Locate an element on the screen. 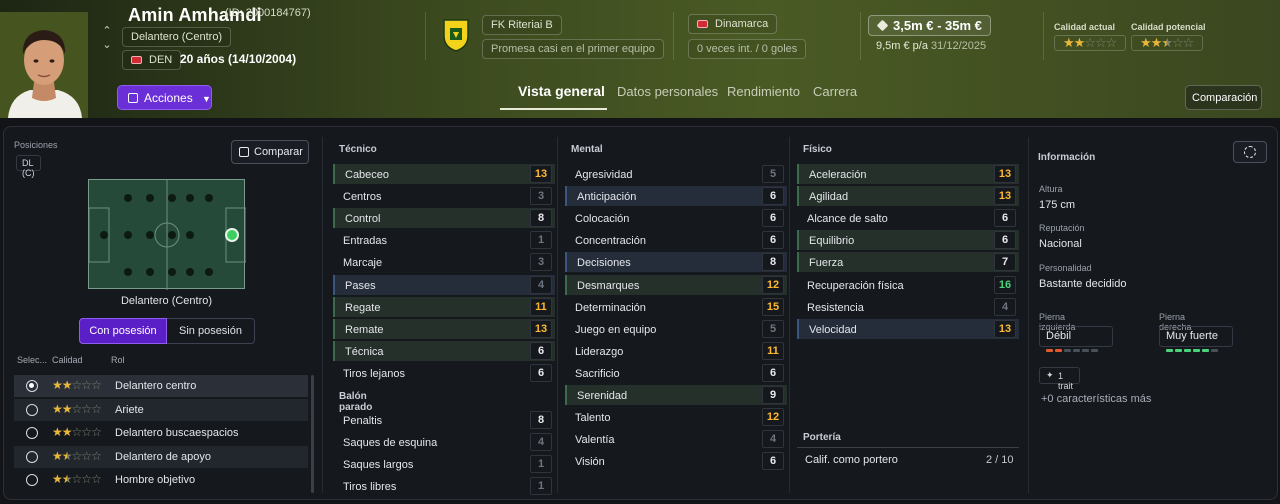 This screenshot has height=504, width=1280. role-row: ★★☆☆☆ Delantero buscaespacios is located at coordinates (161, 433).